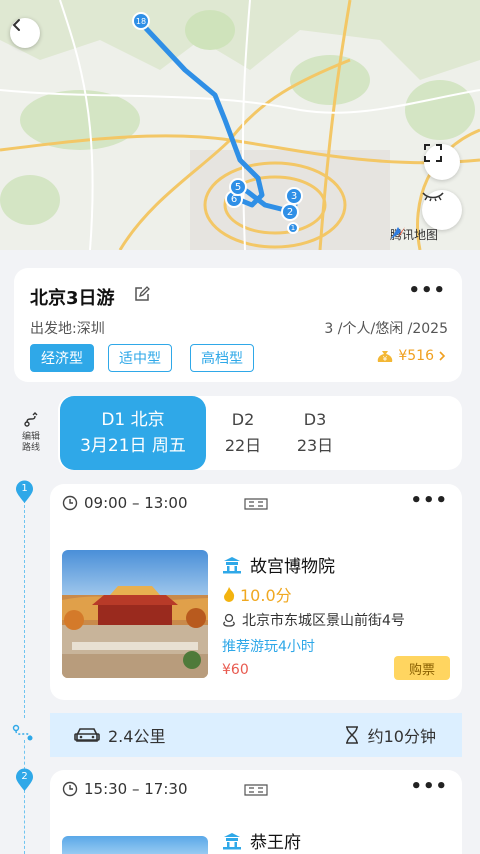  Describe the element at coordinates (386, 329) in the screenshot. I see `trip-meta: 3 /个人/悠闲 /2025` at that location.